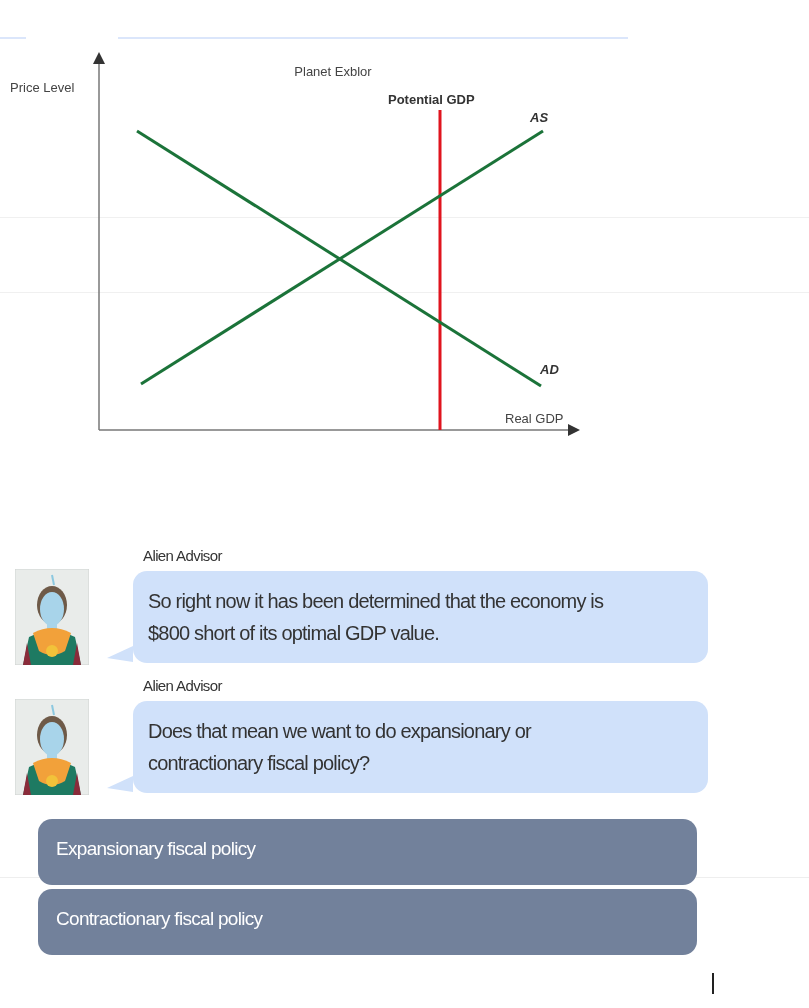  Describe the element at coordinates (340, 747) in the screenshot. I see `message-text: Does that mean we want to do expansionary or contractionary fiscal policy?` at that location.